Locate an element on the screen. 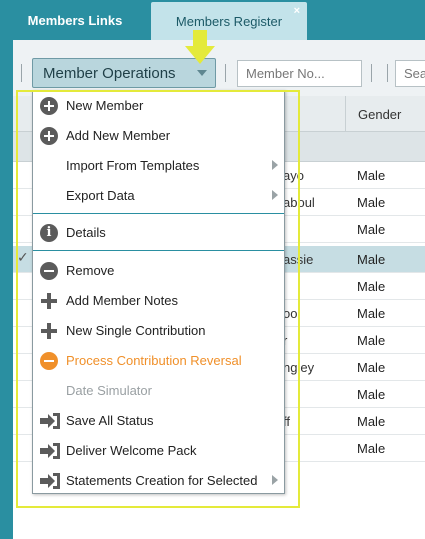  menu-item-new-single-contribution: New Single Contribution is located at coordinates (158, 331).